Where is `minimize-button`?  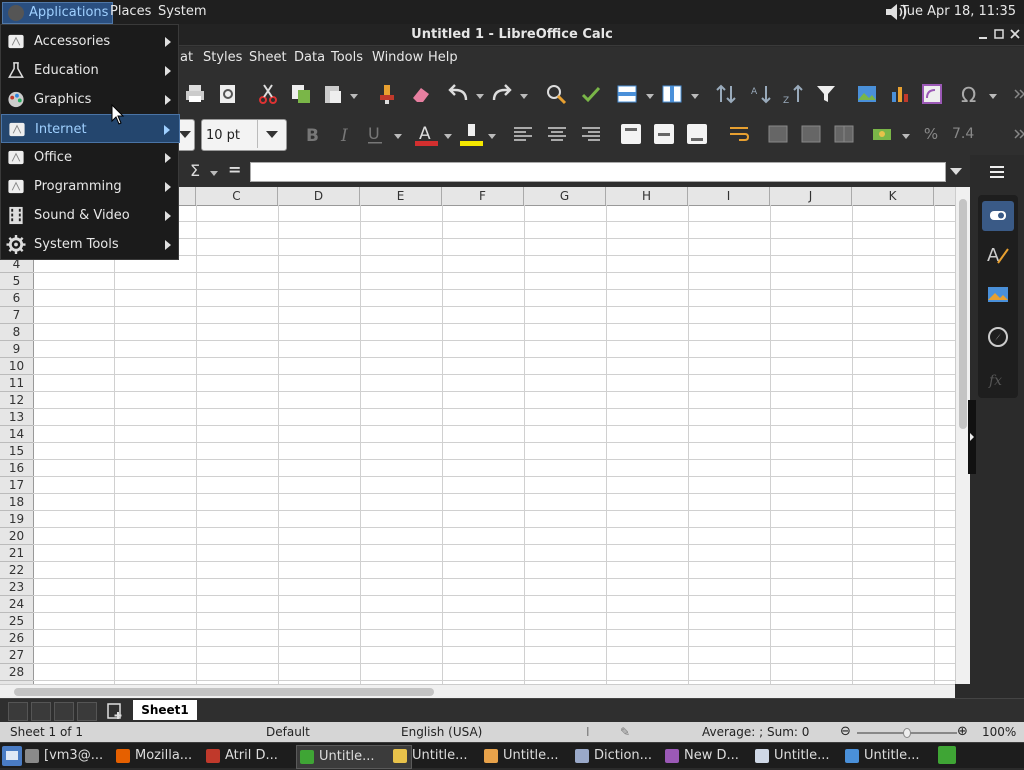
minimize-button is located at coordinates (983, 34).